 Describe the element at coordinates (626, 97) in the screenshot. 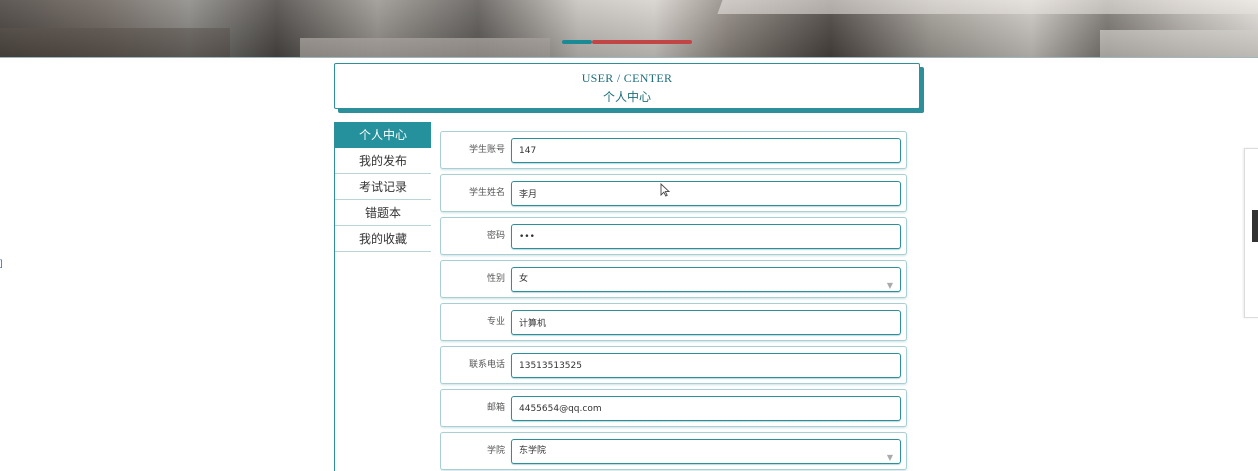

I see `page-title-zh: 个人中心` at that location.